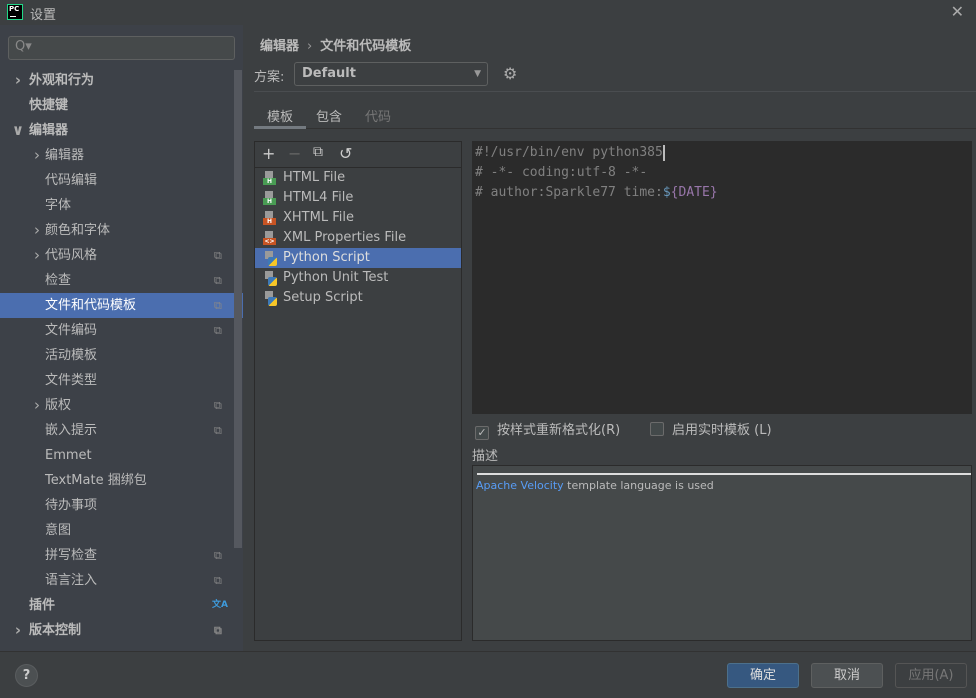 Image resolution: width=976 pixels, height=698 pixels. What do you see at coordinates (391, 74) in the screenshot?
I see `scheme-select: Default ▼` at bounding box center [391, 74].